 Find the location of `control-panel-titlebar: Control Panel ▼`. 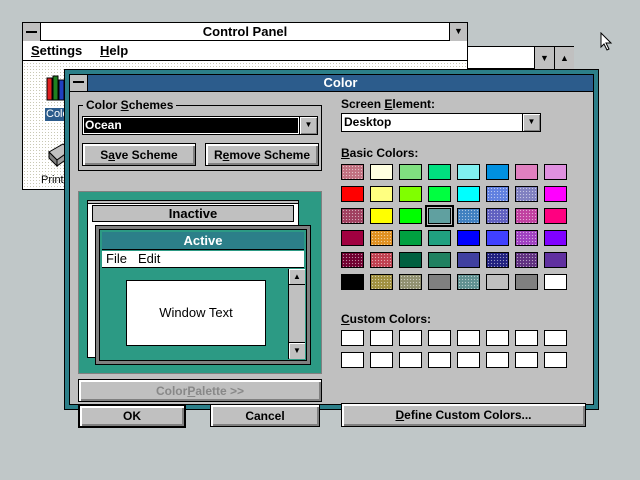

control-panel-titlebar: Control Panel ▼ is located at coordinates (245, 32).